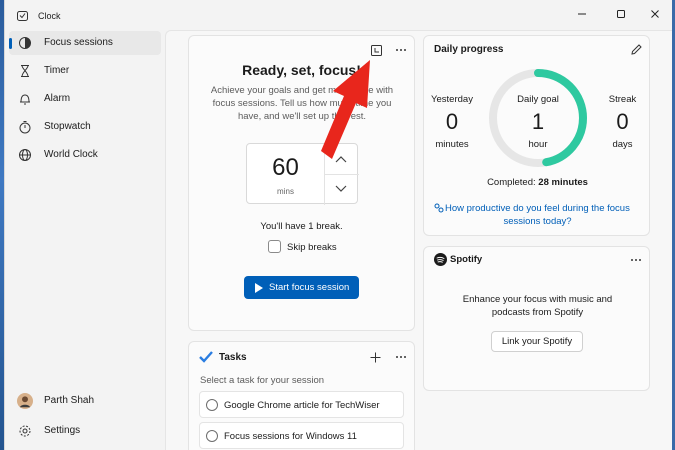  Describe the element at coordinates (259, 288) in the screenshot. I see `play-icon` at that location.